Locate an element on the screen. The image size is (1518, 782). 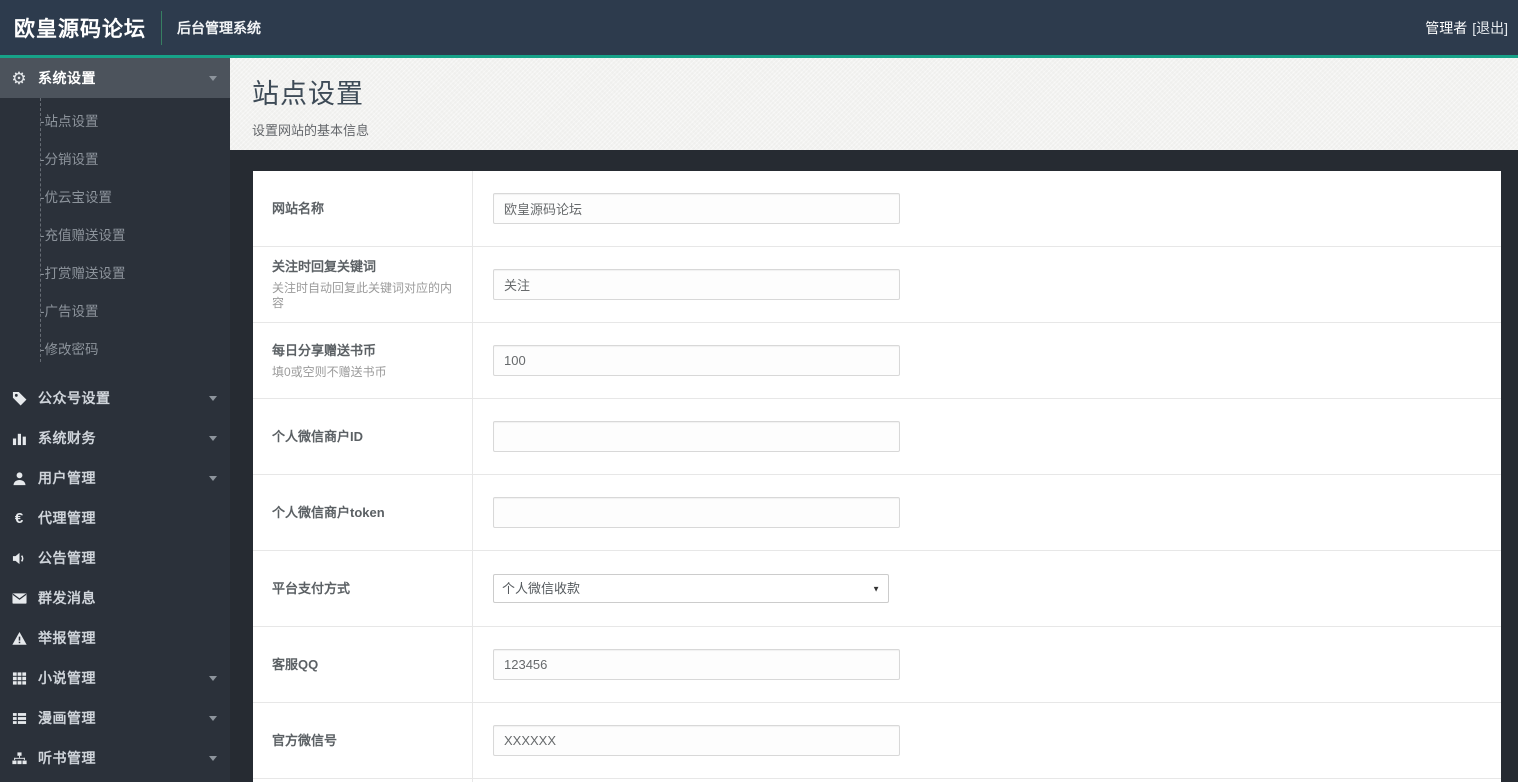
sidebar-subitem-ad-settings: 广告设置 is located at coordinates (115, 312).